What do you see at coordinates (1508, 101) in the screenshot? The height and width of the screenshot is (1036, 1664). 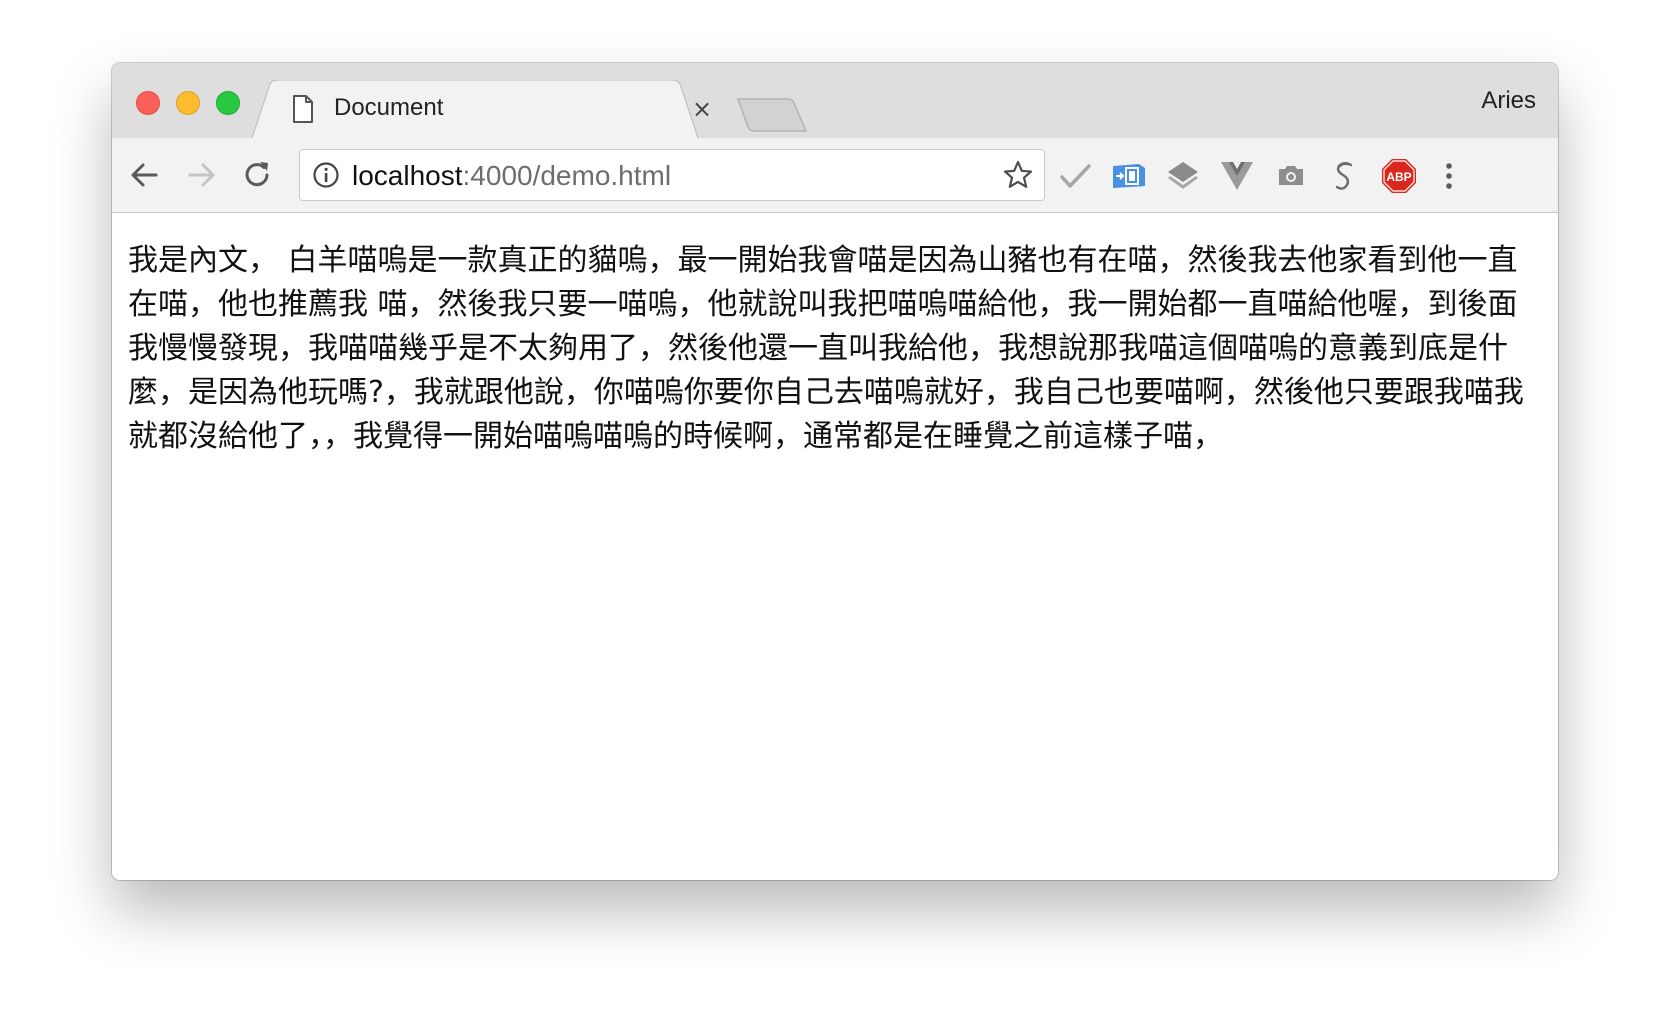 I see `profile-name: Aries` at bounding box center [1508, 101].